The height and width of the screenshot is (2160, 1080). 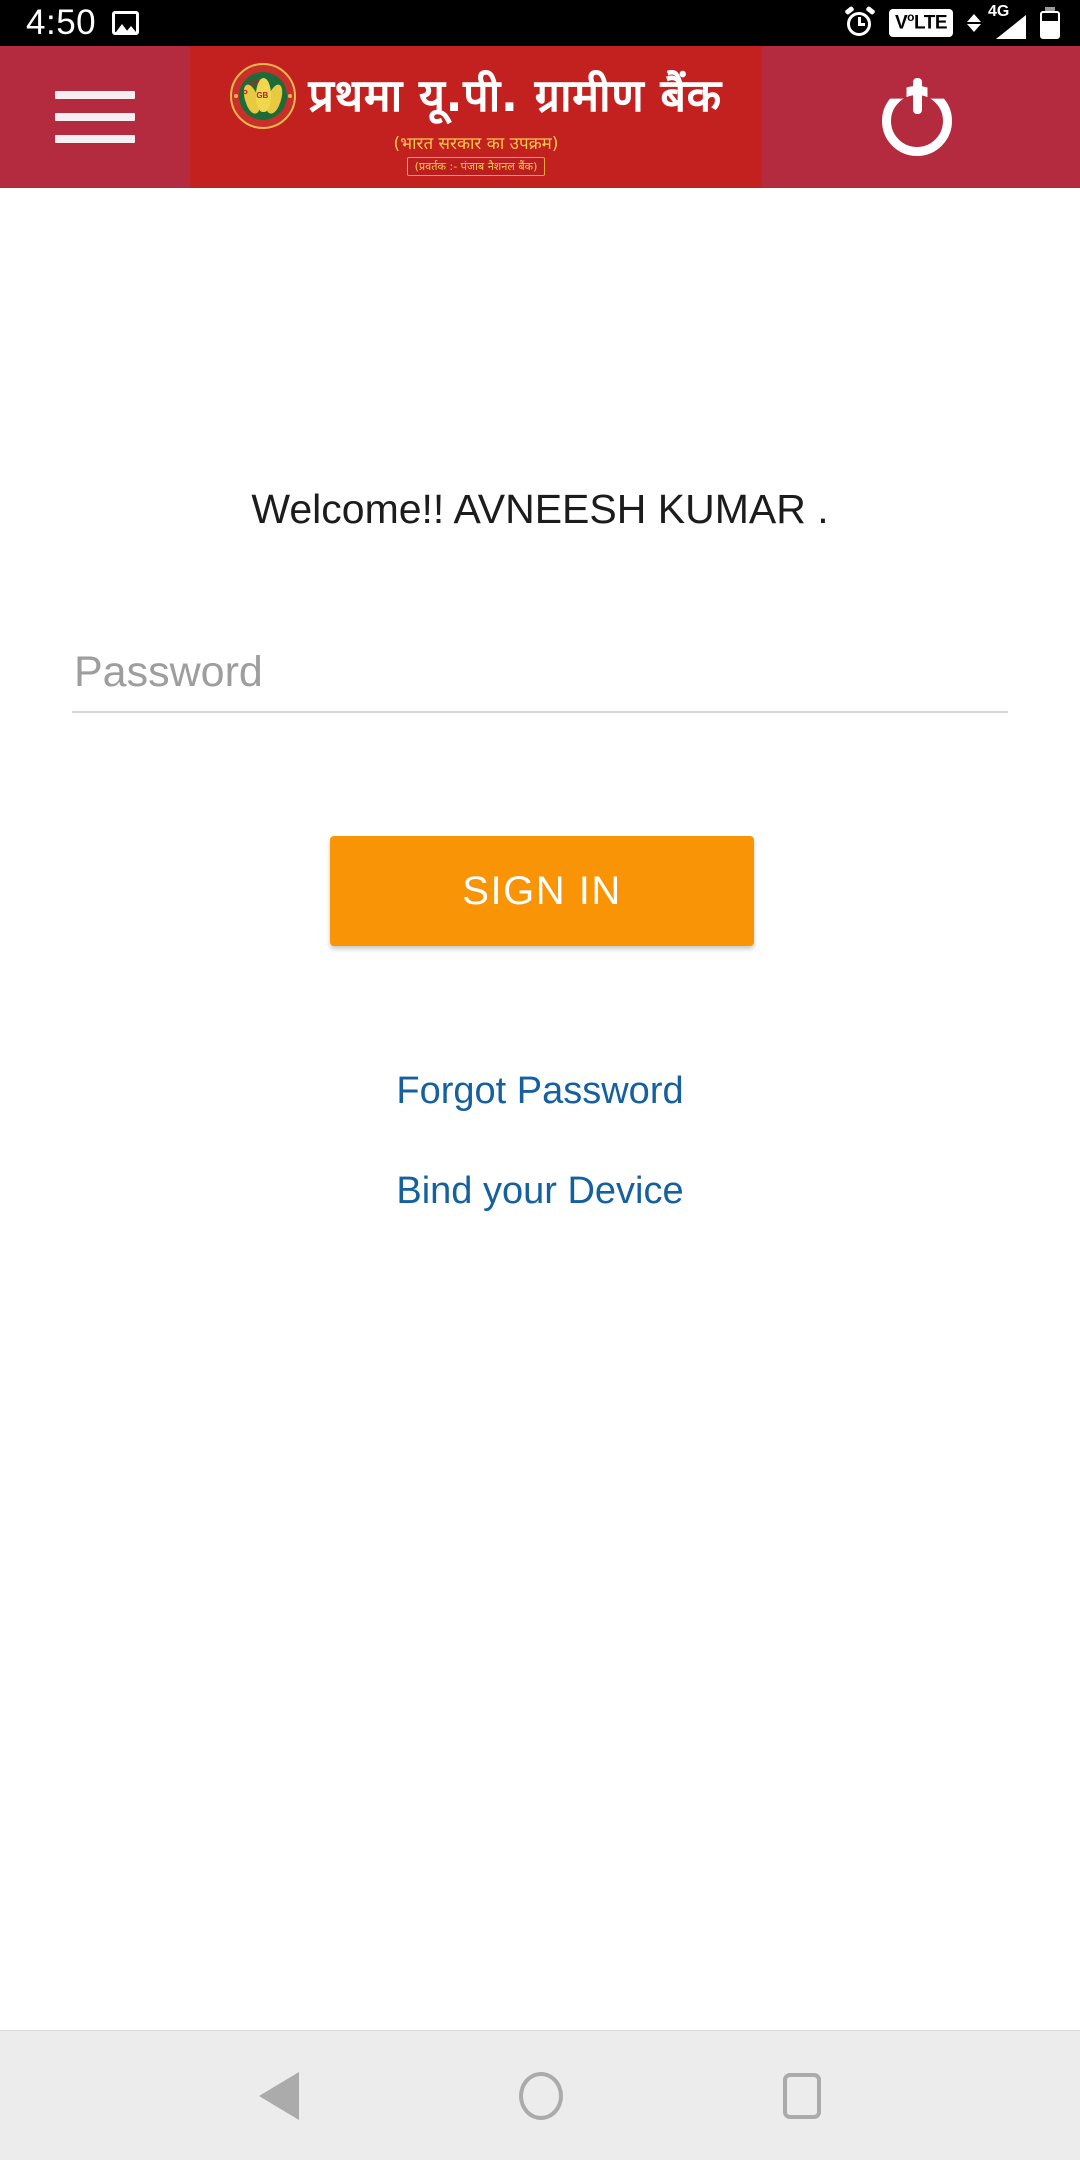 I want to click on password-field-wrapper, so click(x=540, y=680).